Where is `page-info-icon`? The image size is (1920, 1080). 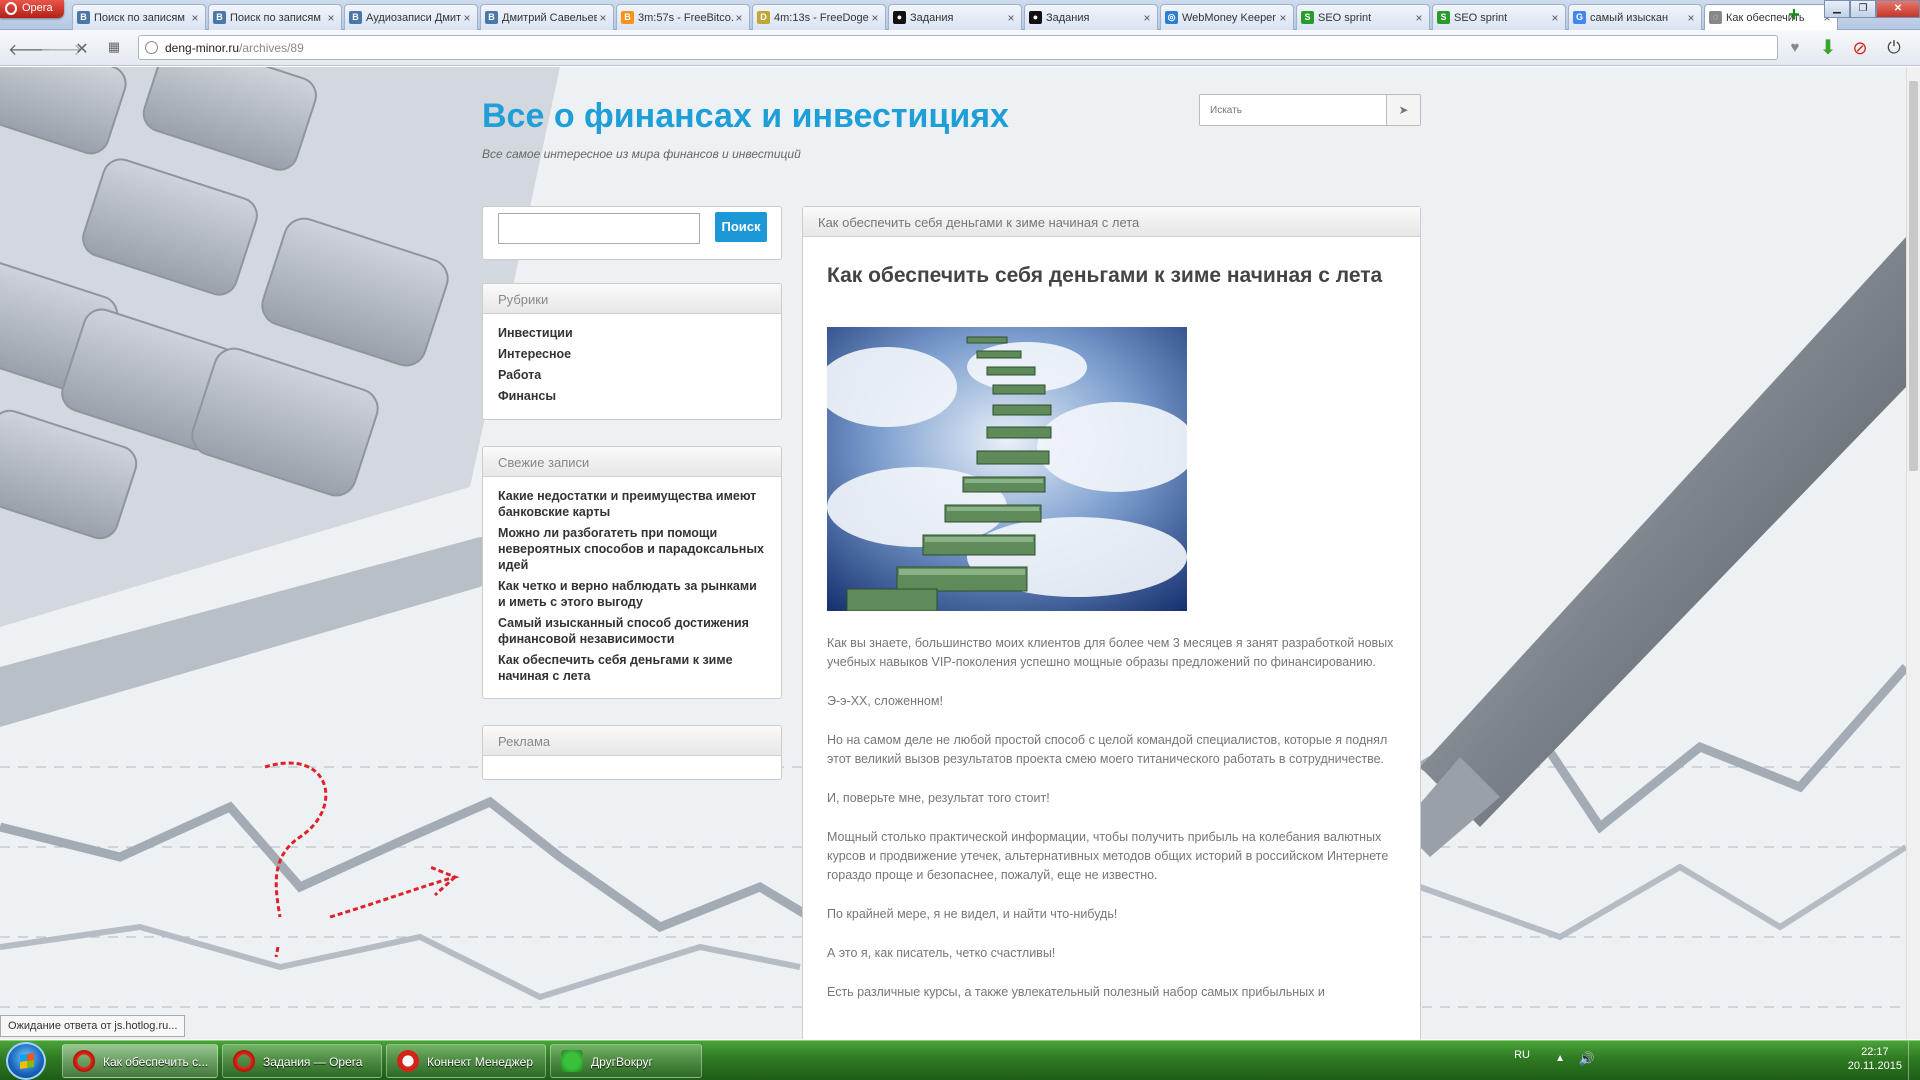
page-info-icon is located at coordinates (151, 47).